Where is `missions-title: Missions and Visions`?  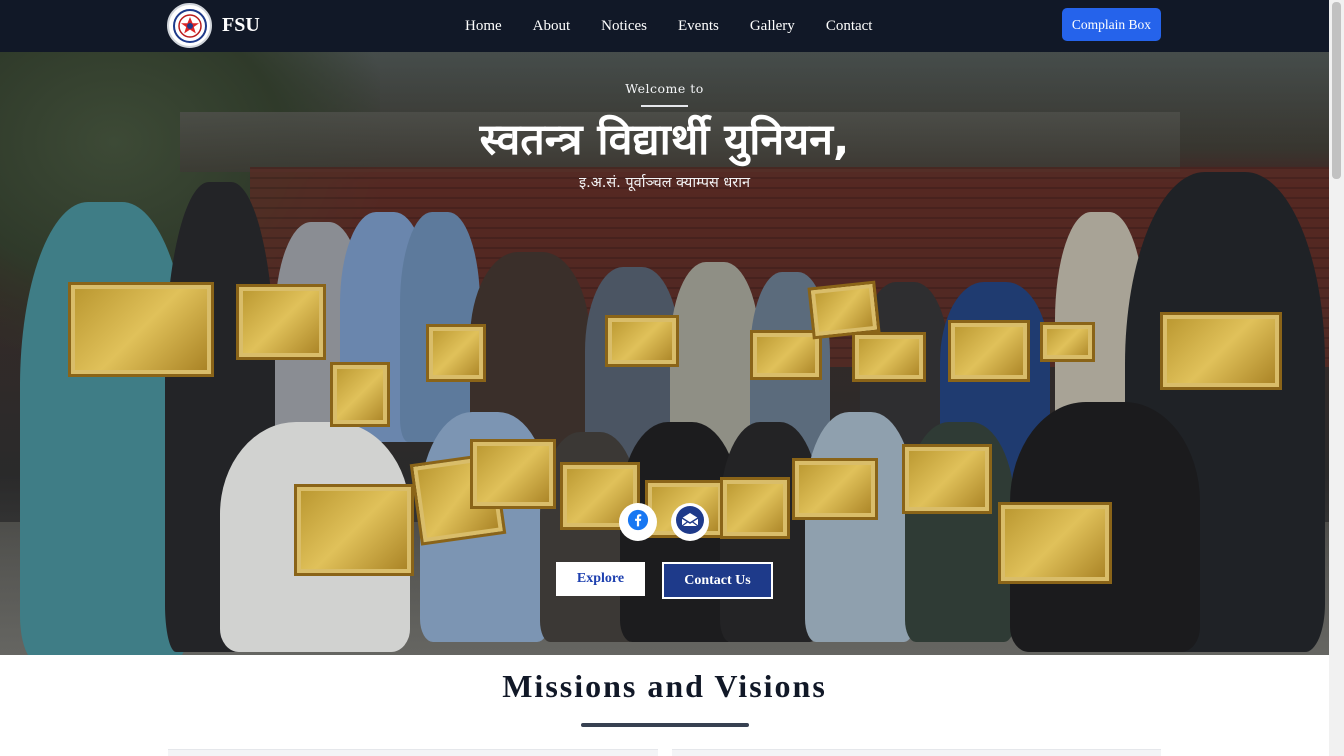
missions-title: Missions and Visions is located at coordinates (664, 686).